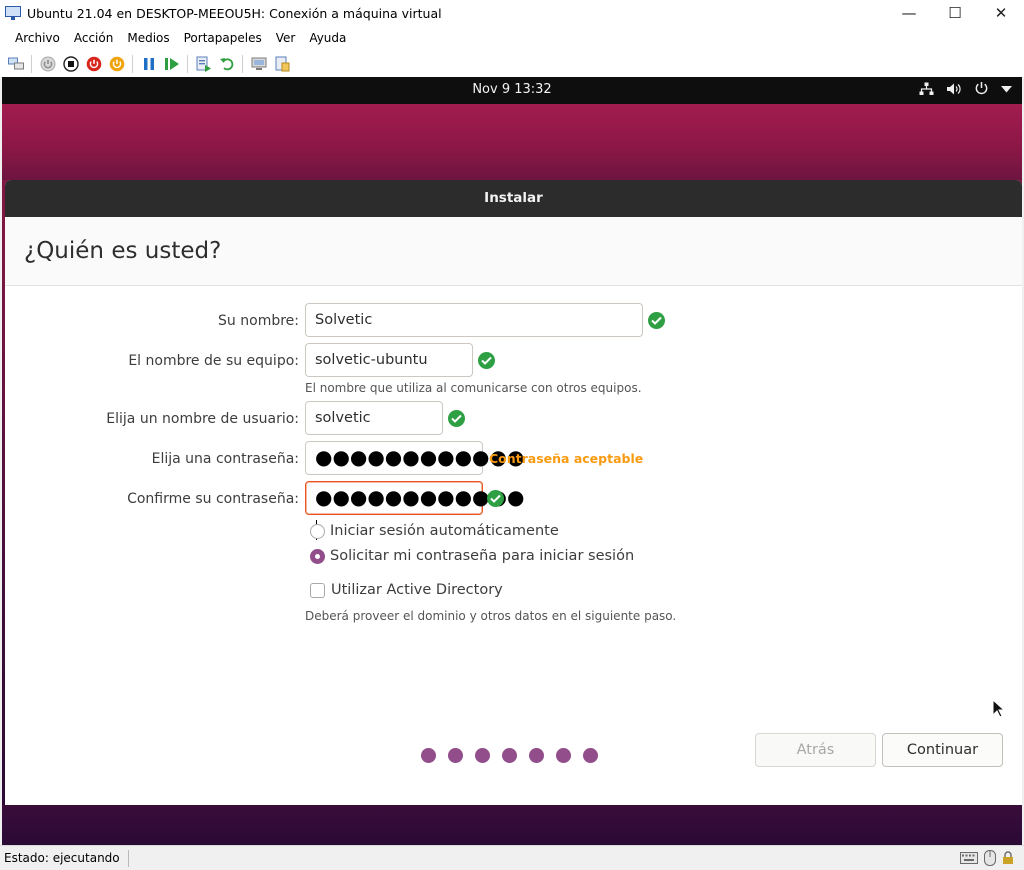 The width and height of the screenshot is (1024, 870). I want to click on ubuntu-top-bar: Nov 9 13:32, so click(512, 90).